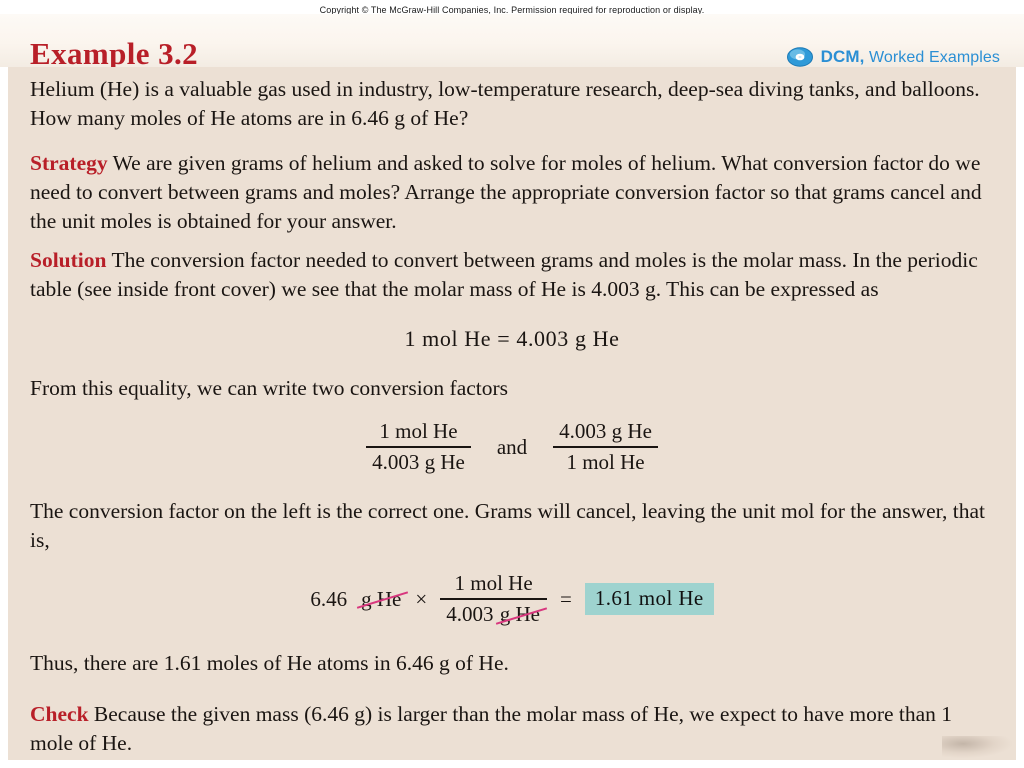 The width and height of the screenshot is (1024, 768). What do you see at coordinates (605, 447) in the screenshot?
I see `conversion-factor-right: 4.003 g He 1 mol He` at bounding box center [605, 447].